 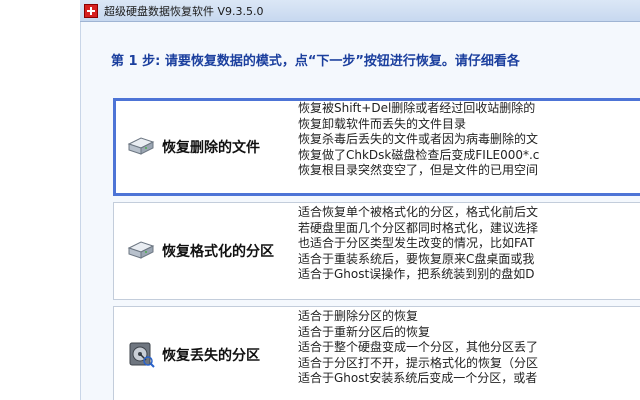 What do you see at coordinates (418, 212) in the screenshot?
I see `description-line: 适合恢复单个被格式化的分区，格式化前后文` at bounding box center [418, 212].